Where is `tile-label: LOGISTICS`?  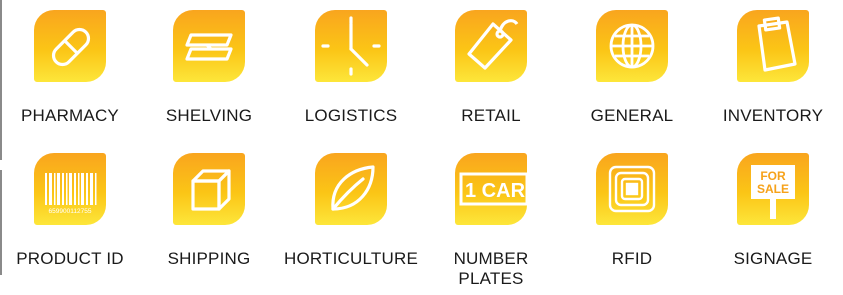
tile-label: LOGISTICS is located at coordinates (351, 115).